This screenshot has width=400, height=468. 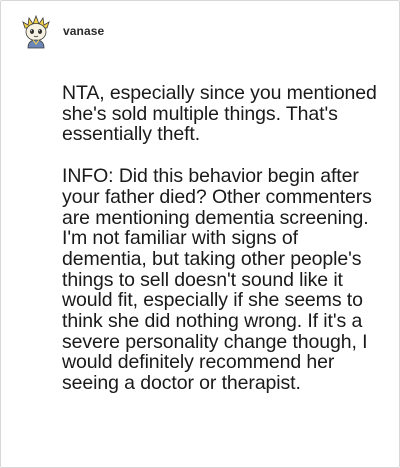 What do you see at coordinates (36, 32) in the screenshot?
I see `cartoon-character-avatar-icon` at bounding box center [36, 32].